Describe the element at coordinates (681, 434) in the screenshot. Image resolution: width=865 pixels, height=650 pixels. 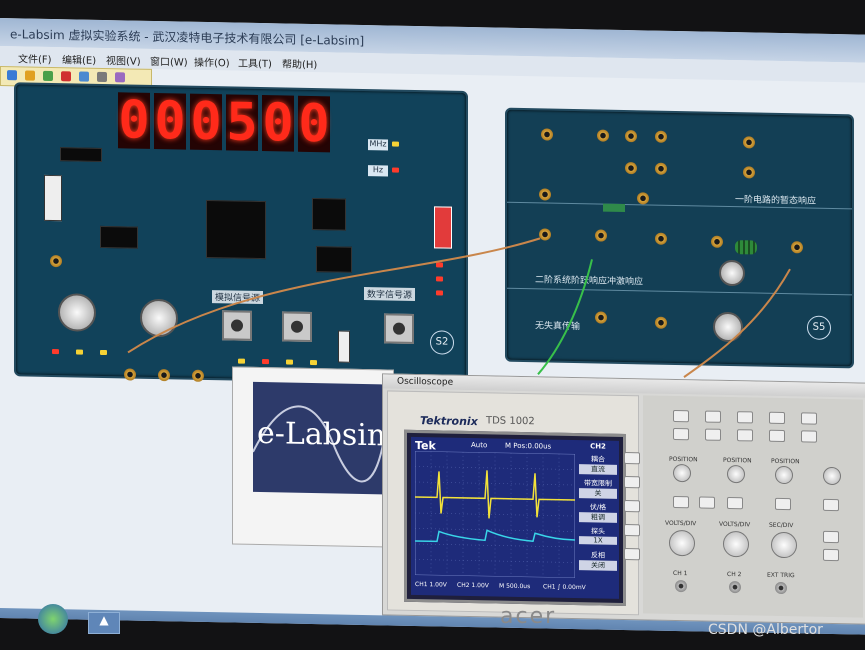
I see `utility-button` at that location.